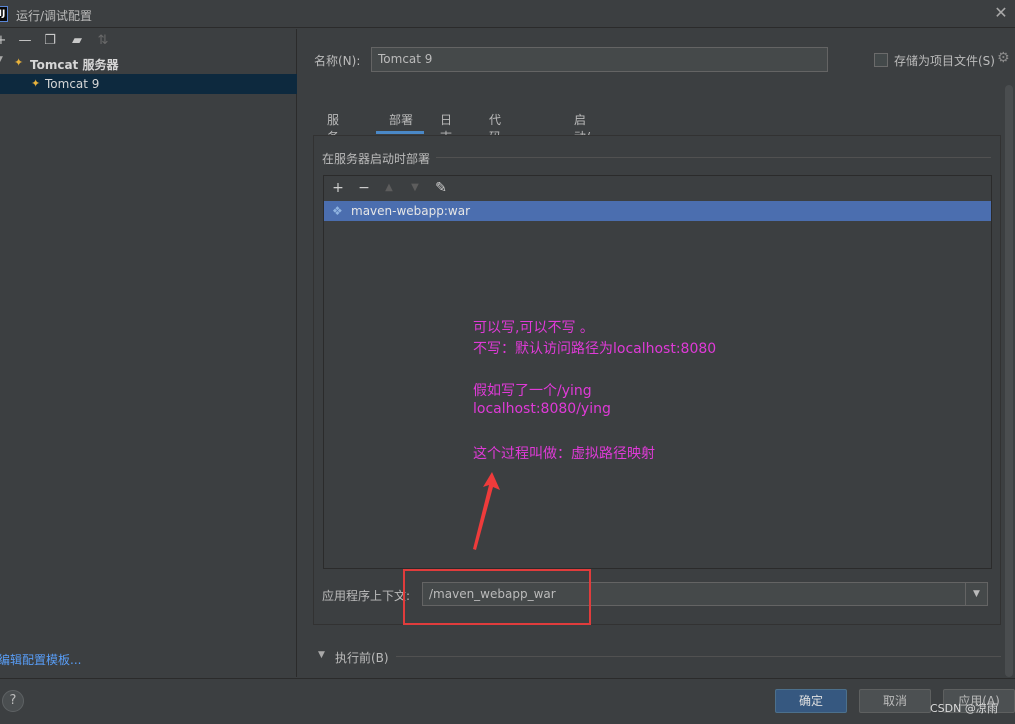 This screenshot has width=1015, height=724. Describe the element at coordinates (895, 701) in the screenshot. I see `cancel-button: 取消` at that location.